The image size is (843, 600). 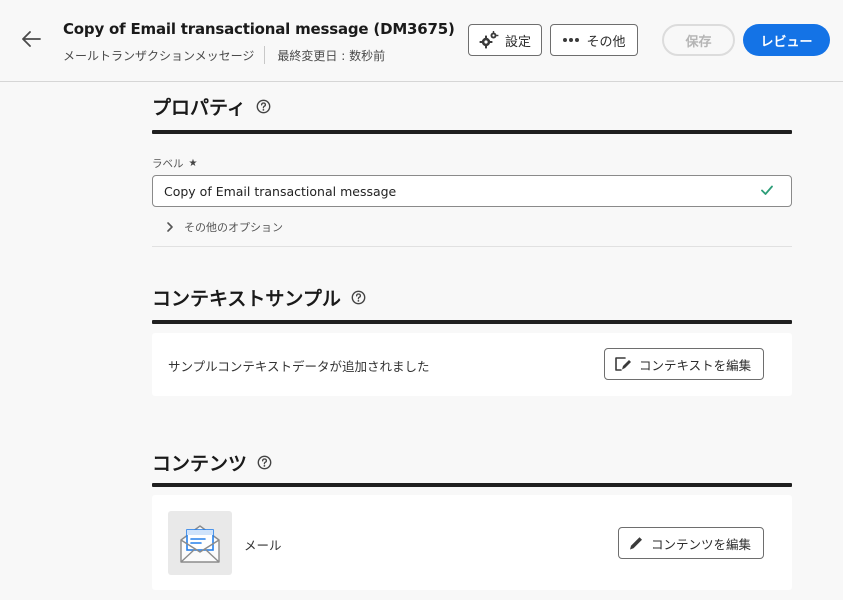 I want to click on edit-context-icon, so click(x=623, y=364).